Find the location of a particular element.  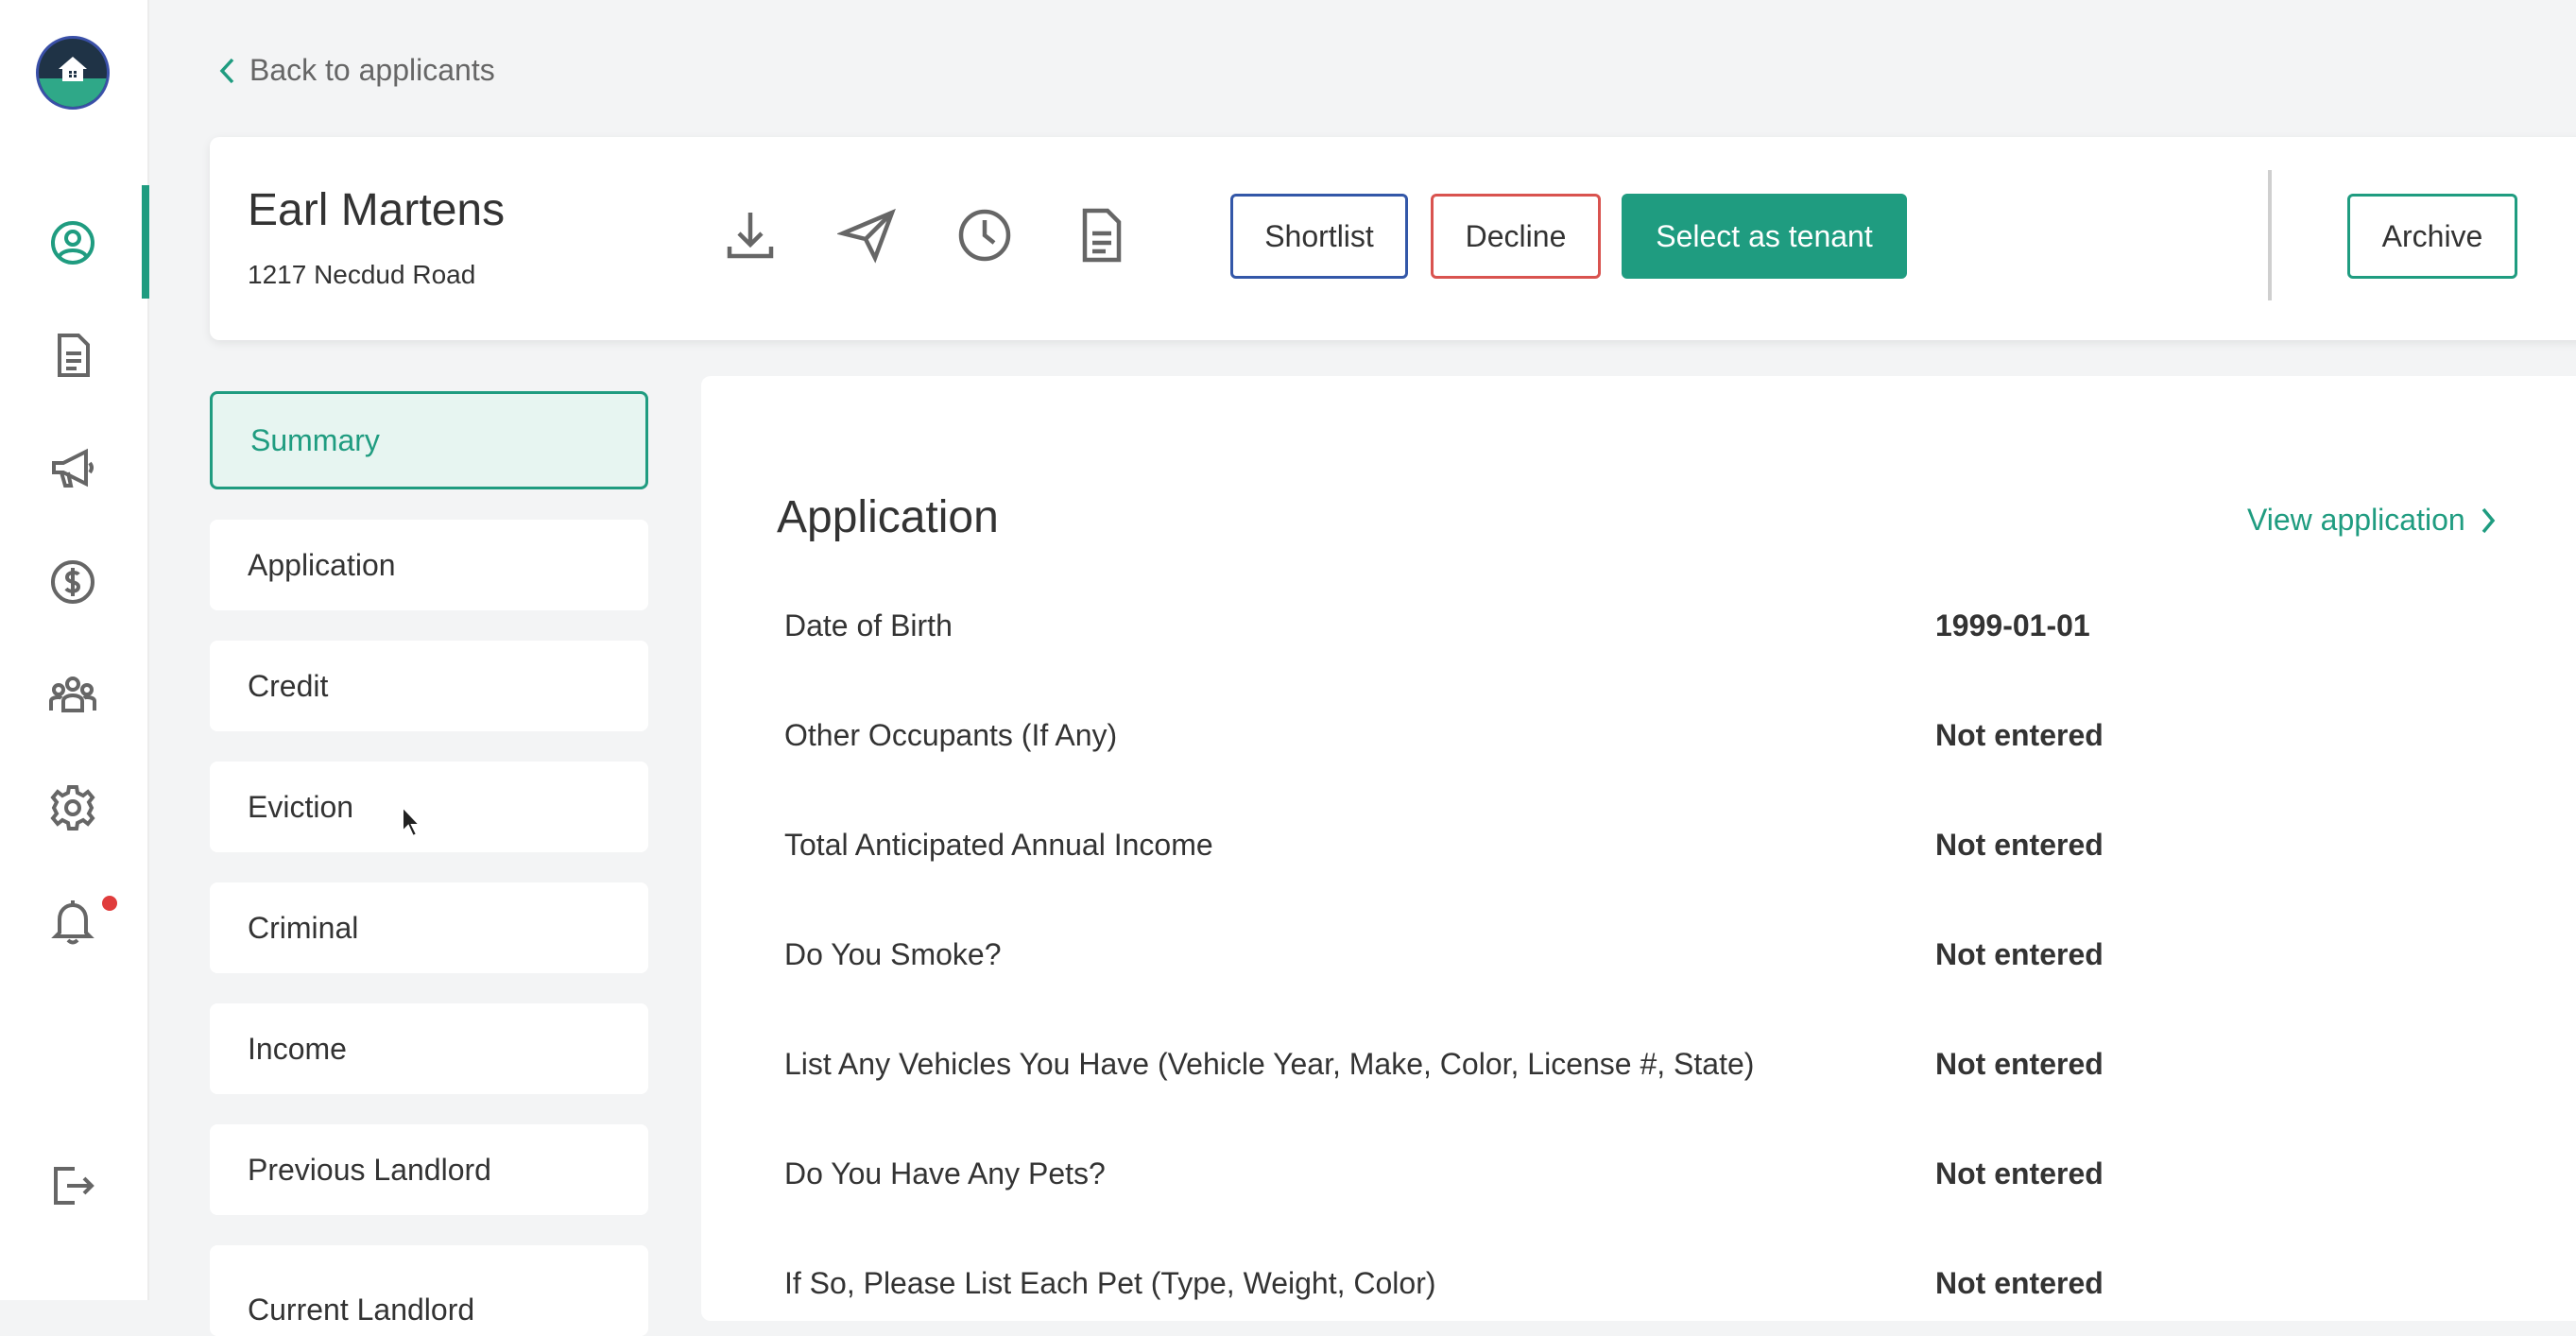

dollar-icon is located at coordinates (72, 582).